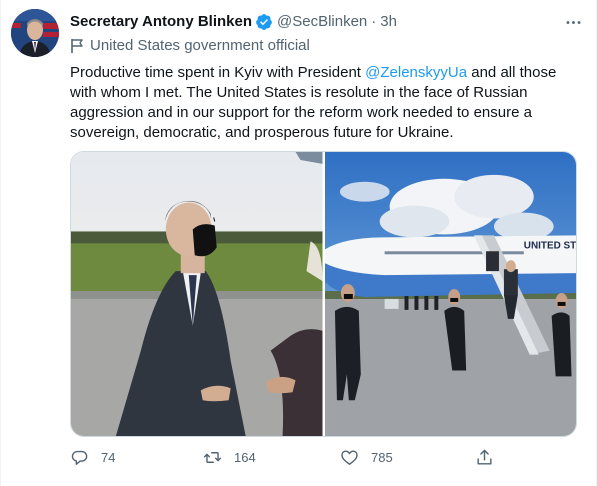  I want to click on reply-icon, so click(79, 457).